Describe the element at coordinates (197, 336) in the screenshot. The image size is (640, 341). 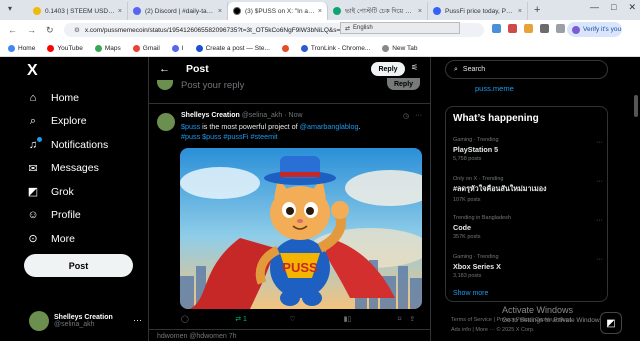
I see `next-tweet-header: hdwomen @hdwomen 7h` at that location.